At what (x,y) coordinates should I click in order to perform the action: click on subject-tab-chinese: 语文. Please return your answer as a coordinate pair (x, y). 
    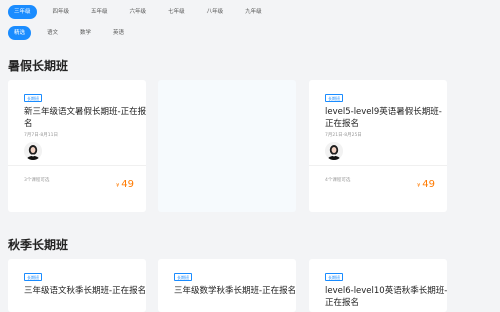
    Looking at the image, I should click on (52, 33).